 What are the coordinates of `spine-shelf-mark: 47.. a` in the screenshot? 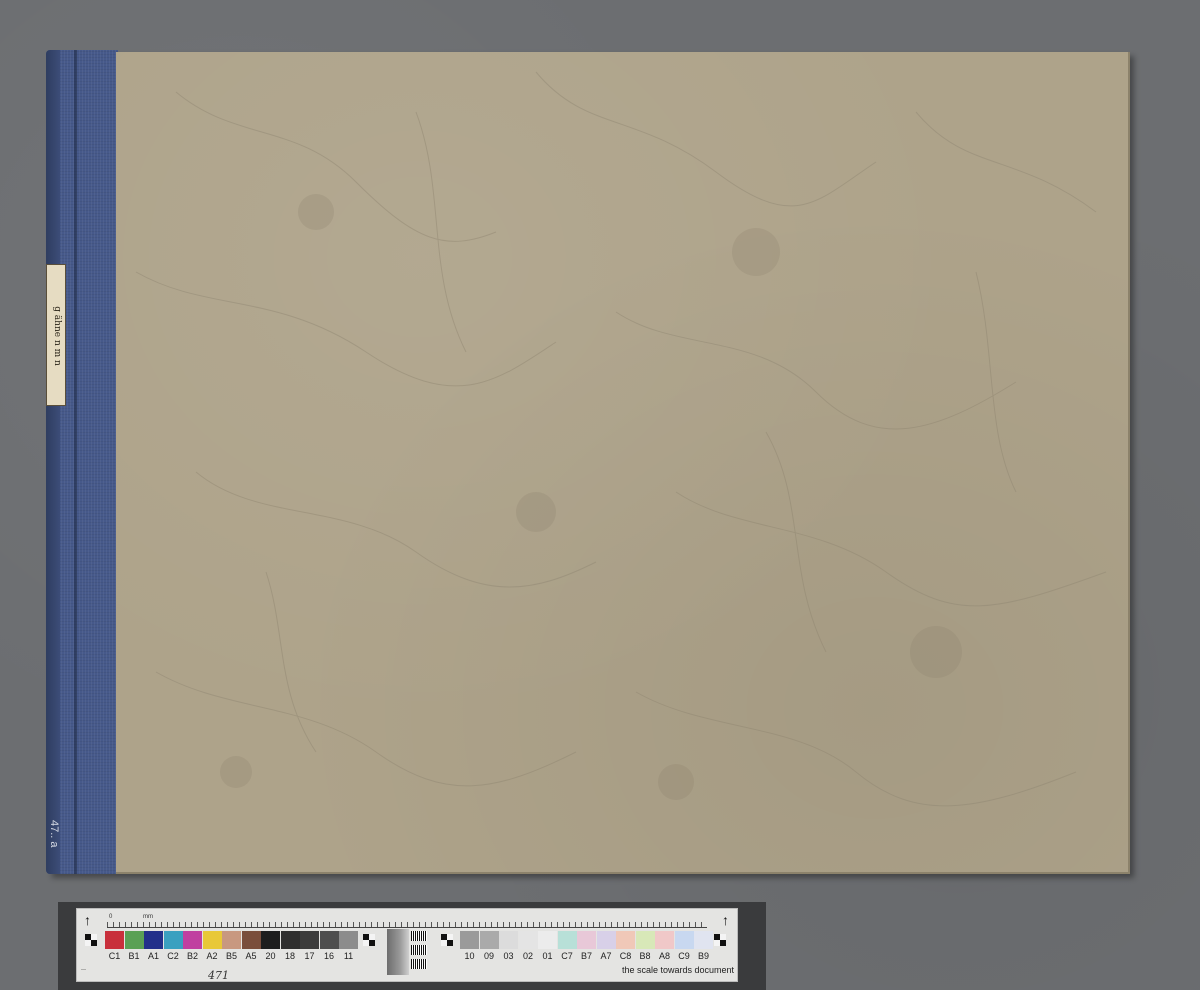 It's located at (54, 845).